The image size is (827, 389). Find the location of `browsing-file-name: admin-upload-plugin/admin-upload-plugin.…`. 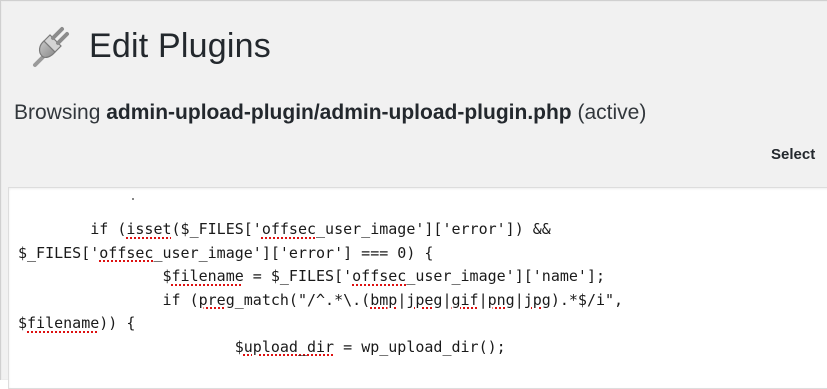

browsing-file-name: admin-upload-plugin/admin-upload-plugin.… is located at coordinates (339, 112).